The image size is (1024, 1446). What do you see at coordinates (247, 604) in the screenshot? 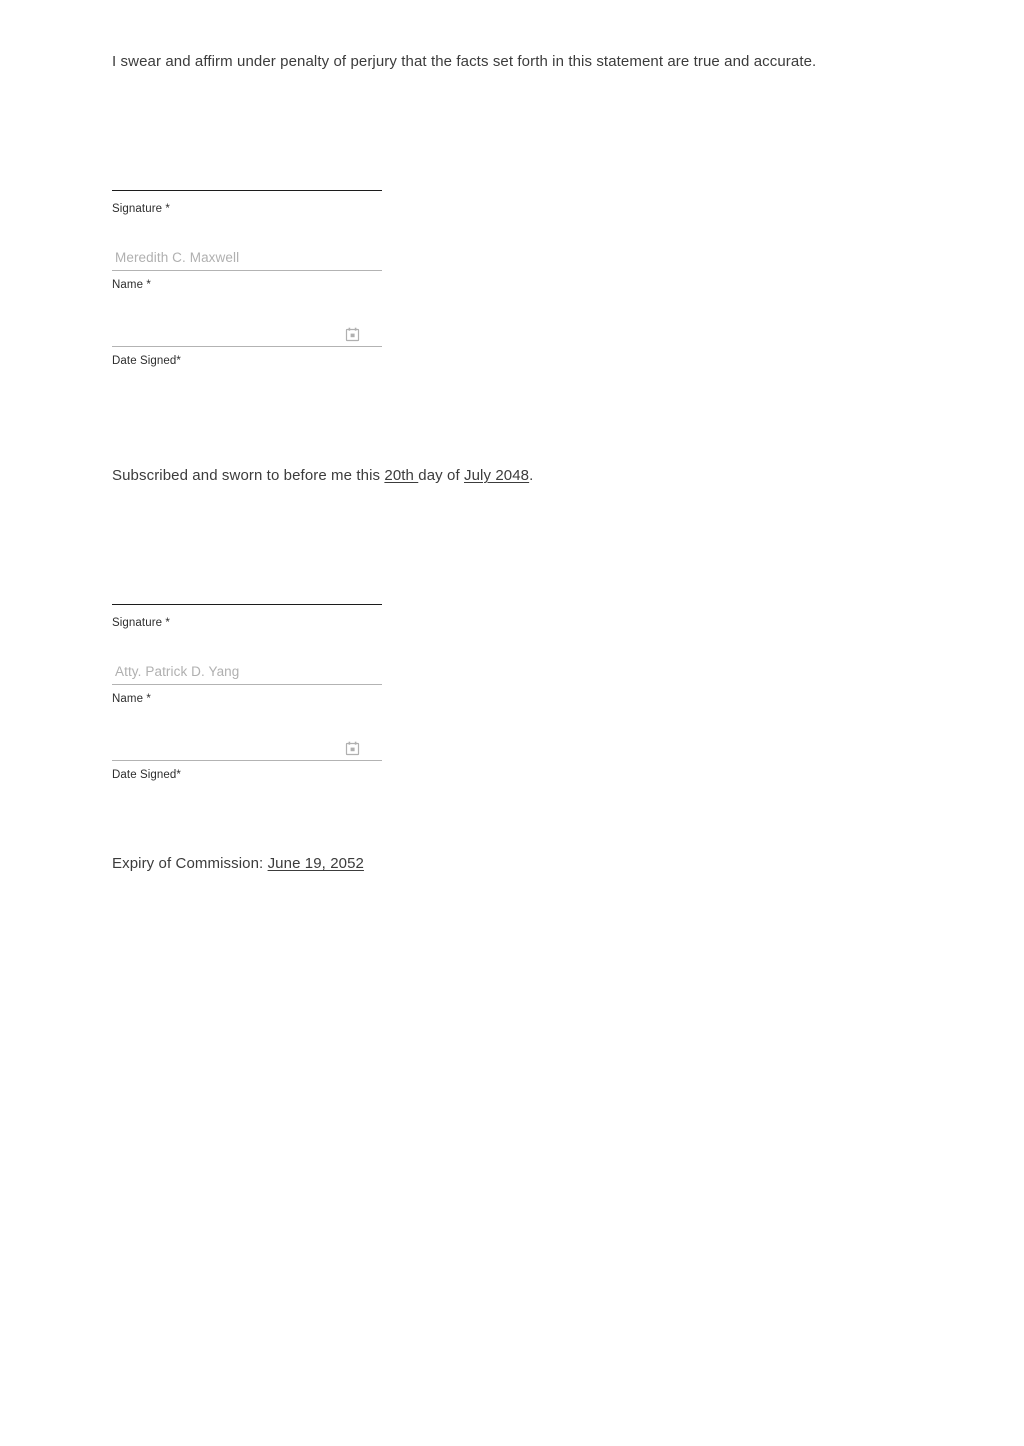
I see `notary-signature-line` at bounding box center [247, 604].